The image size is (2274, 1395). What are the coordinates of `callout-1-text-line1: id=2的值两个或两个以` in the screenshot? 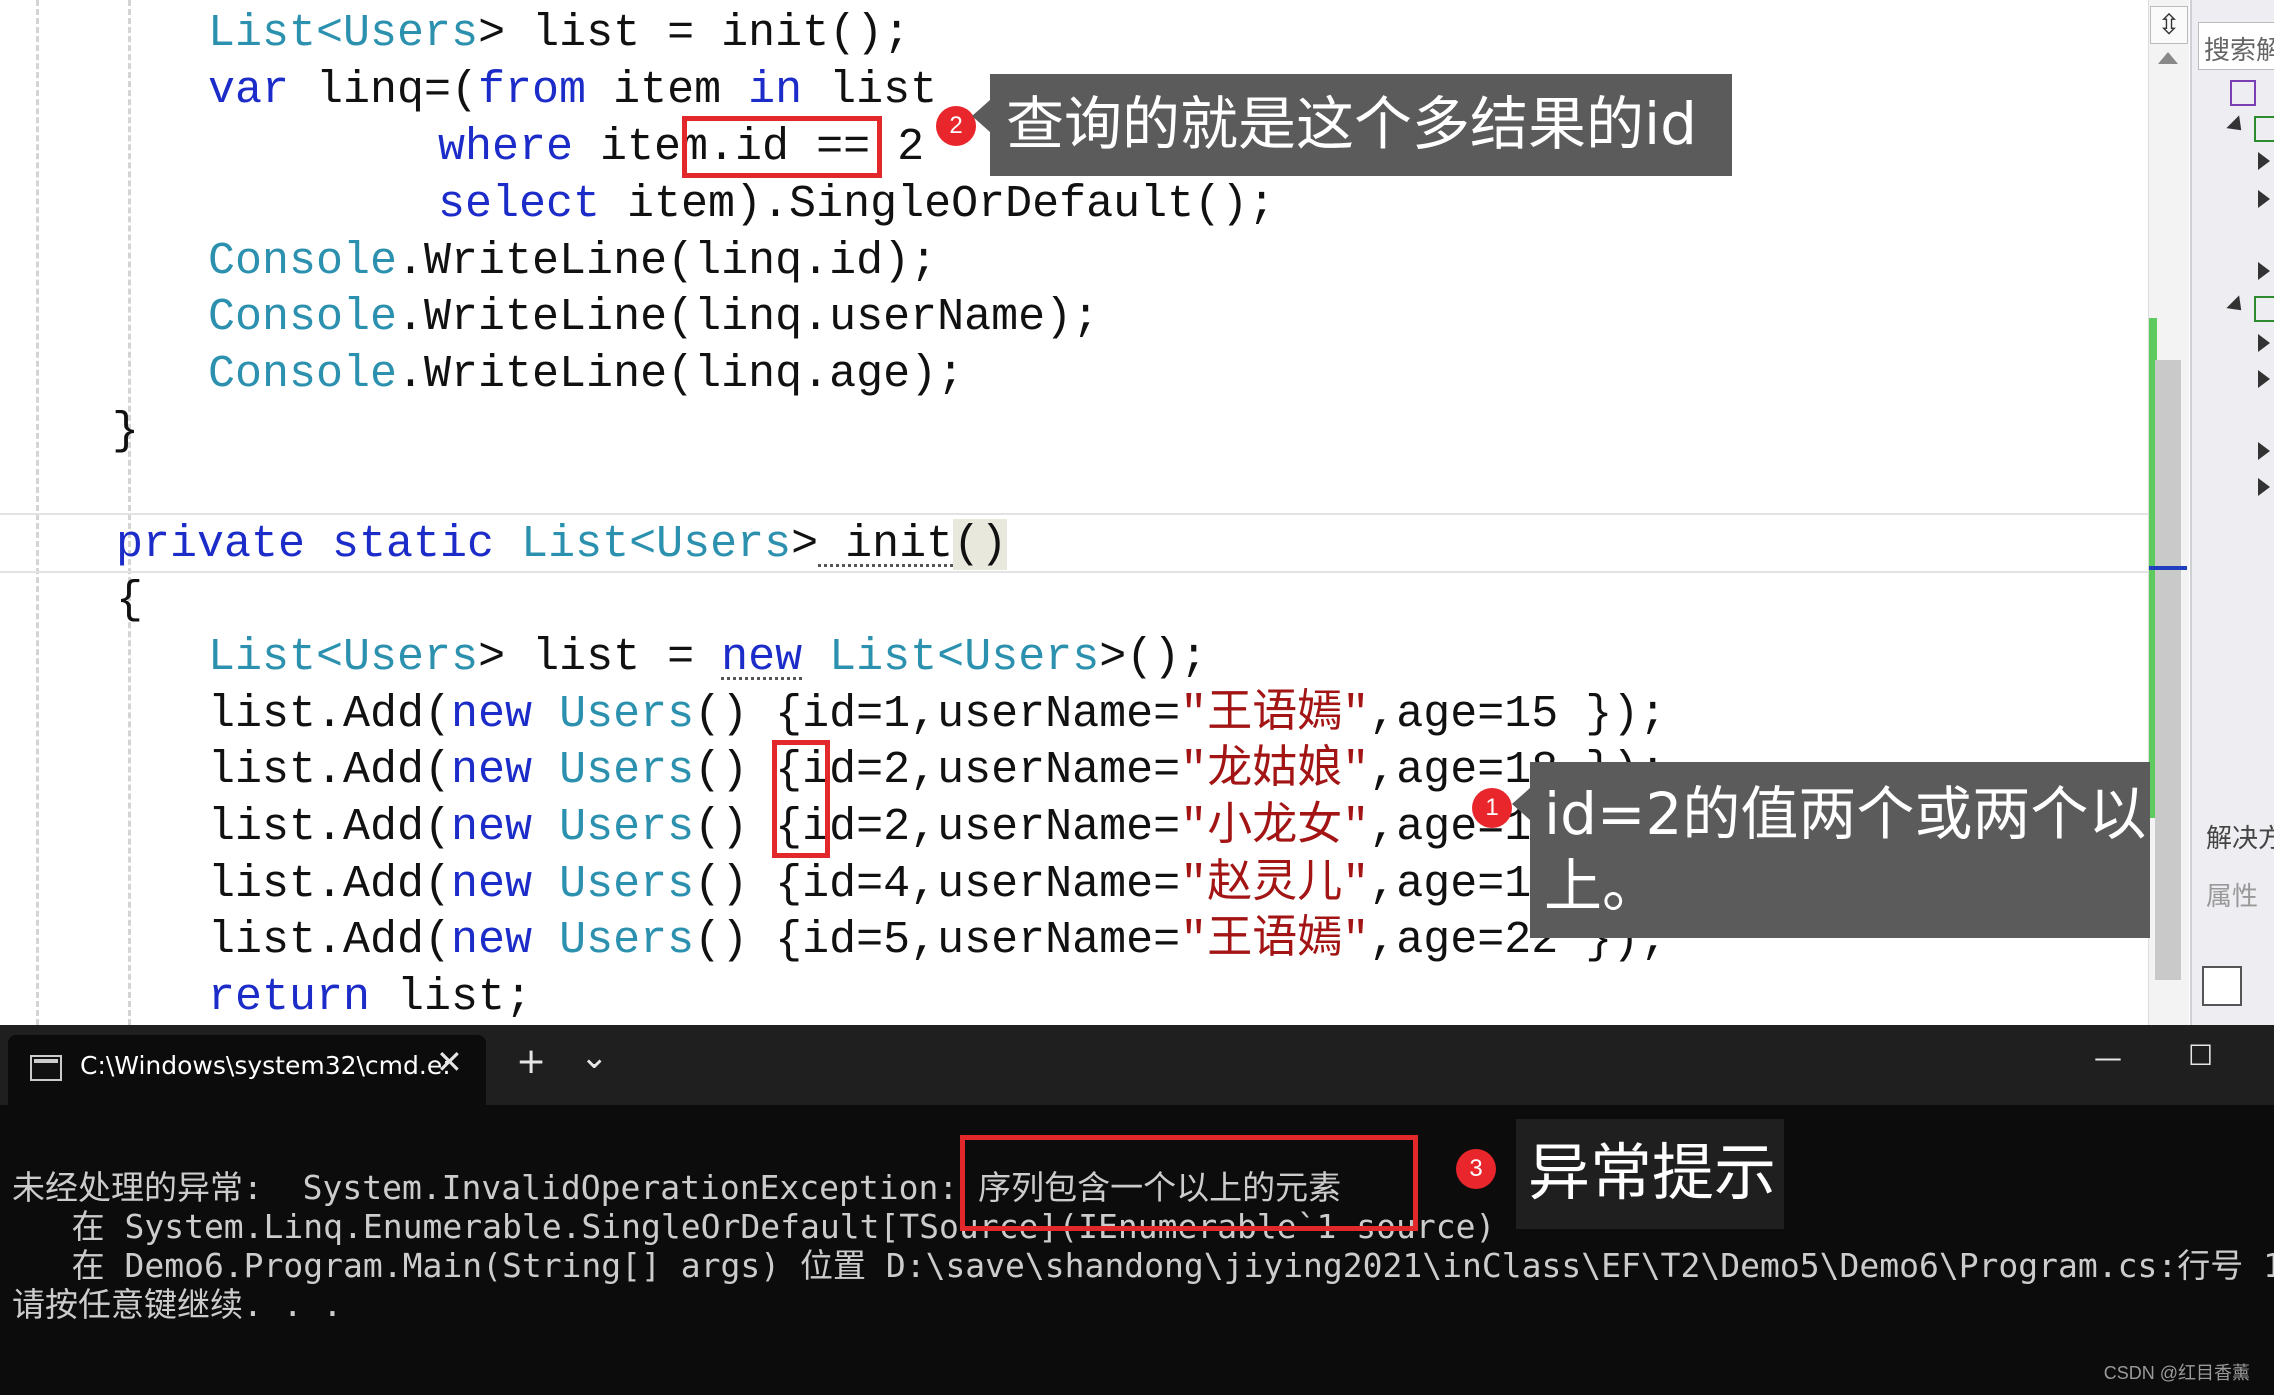 It's located at (1845, 814).